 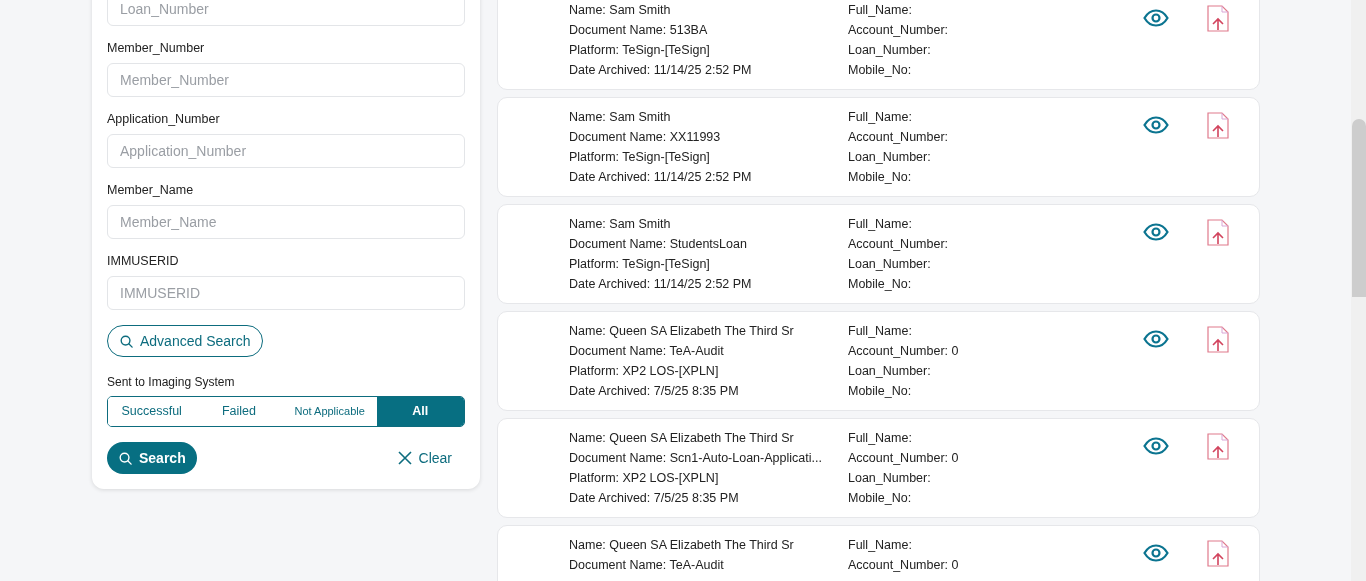 What do you see at coordinates (286, 13) in the screenshot?
I see `input-field: Loan_Number` at bounding box center [286, 13].